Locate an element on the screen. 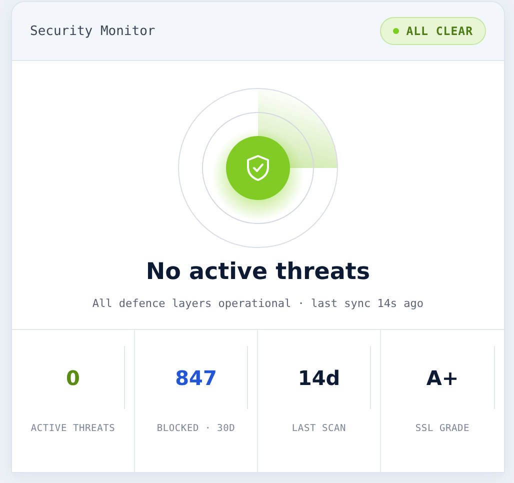 The height and width of the screenshot is (483, 514). status-detail: All defence layers operational · last sync 14s ago is located at coordinates (258, 303).